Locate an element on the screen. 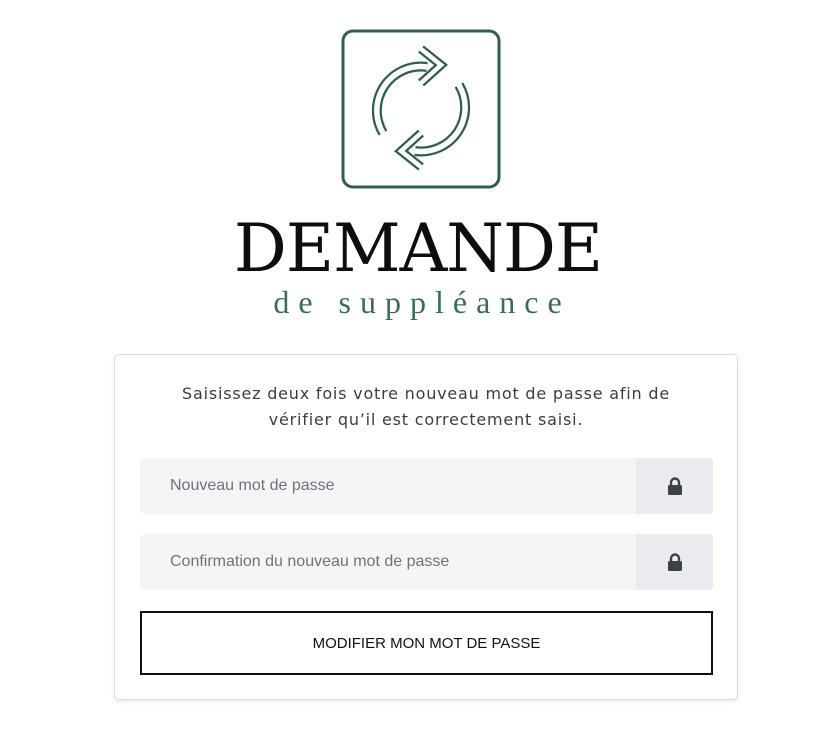 The image size is (836, 746). new-password-field is located at coordinates (426, 486).